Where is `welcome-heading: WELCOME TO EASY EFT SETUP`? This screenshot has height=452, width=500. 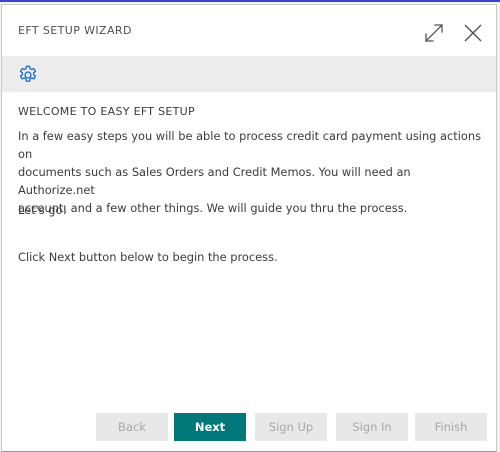
welcome-heading: WELCOME TO EASY EFT SETUP is located at coordinates (106, 111).